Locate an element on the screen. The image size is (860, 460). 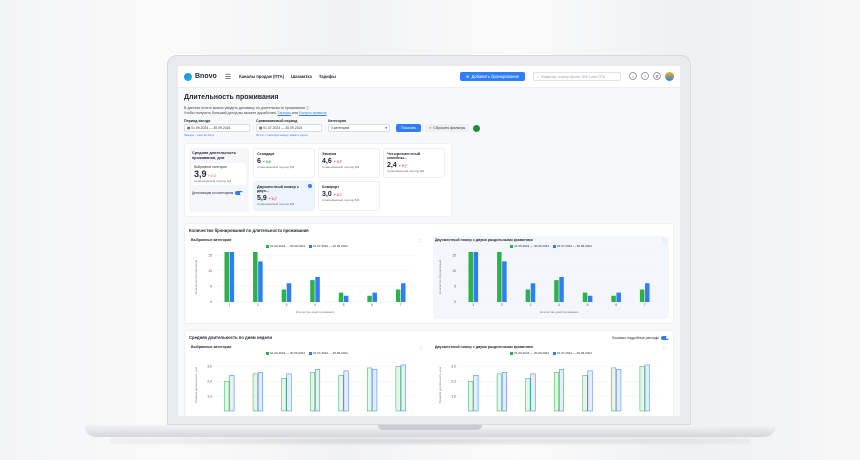
compare-value: 5,3 is located at coordinates (292, 167).